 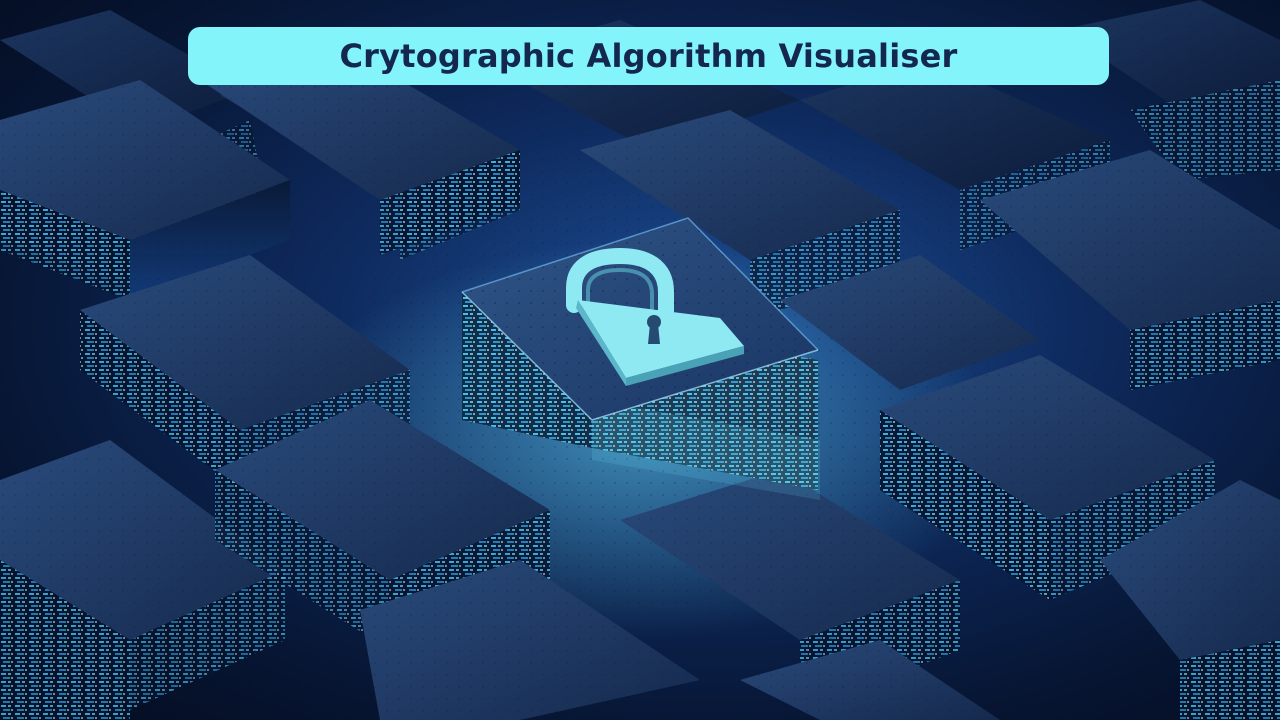 I want to click on page-title: Crytographic Algorithm Visualiser, so click(x=648, y=56).